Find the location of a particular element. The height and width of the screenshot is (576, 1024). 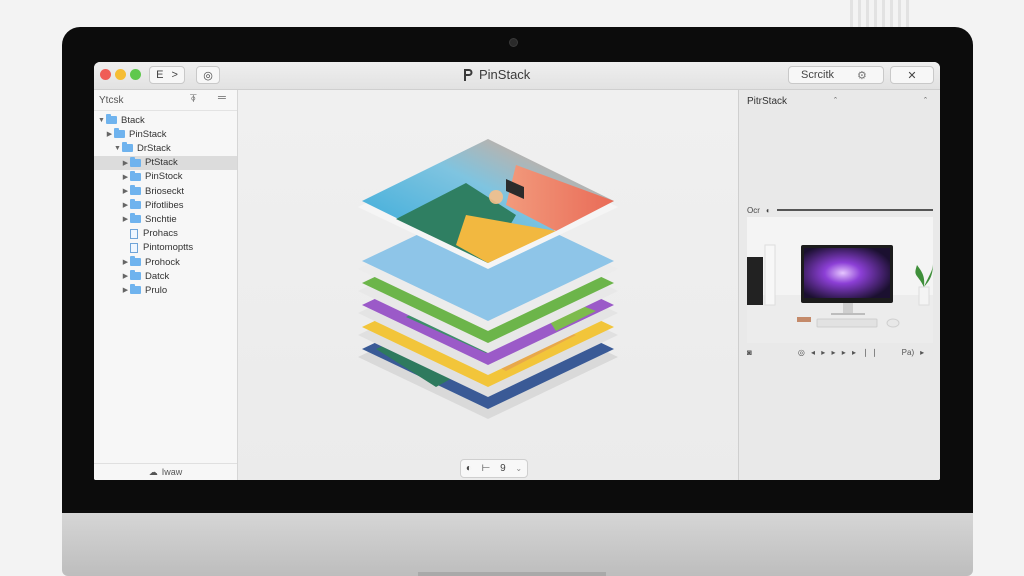

sidebar-item-label: DrStack is located at coordinates (154, 148).